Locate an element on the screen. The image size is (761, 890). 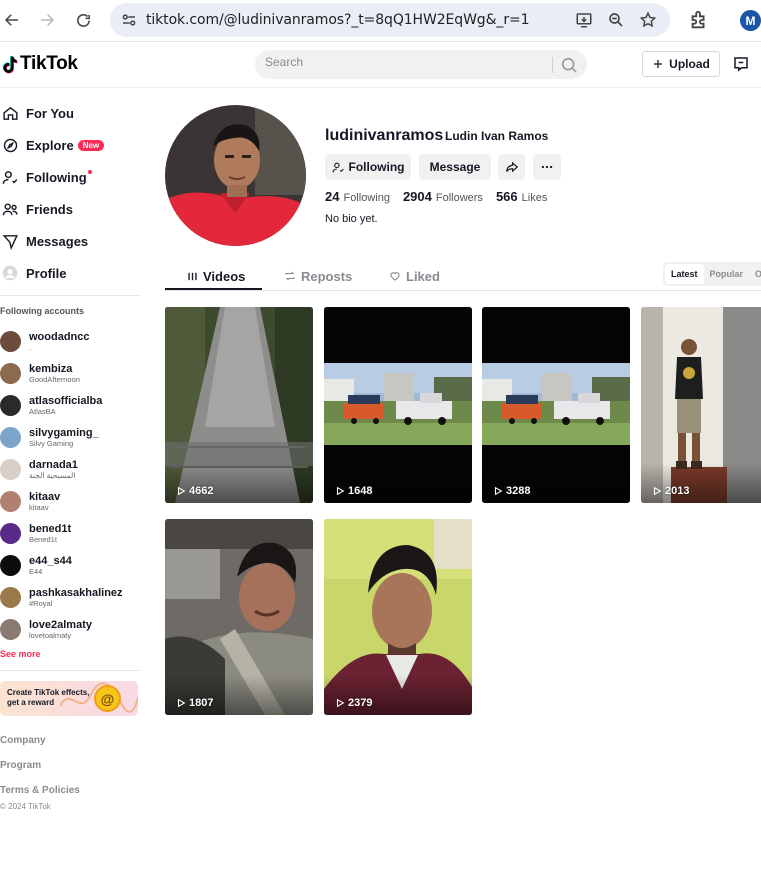
view-count: 2379 is located at coordinates (353, 703).